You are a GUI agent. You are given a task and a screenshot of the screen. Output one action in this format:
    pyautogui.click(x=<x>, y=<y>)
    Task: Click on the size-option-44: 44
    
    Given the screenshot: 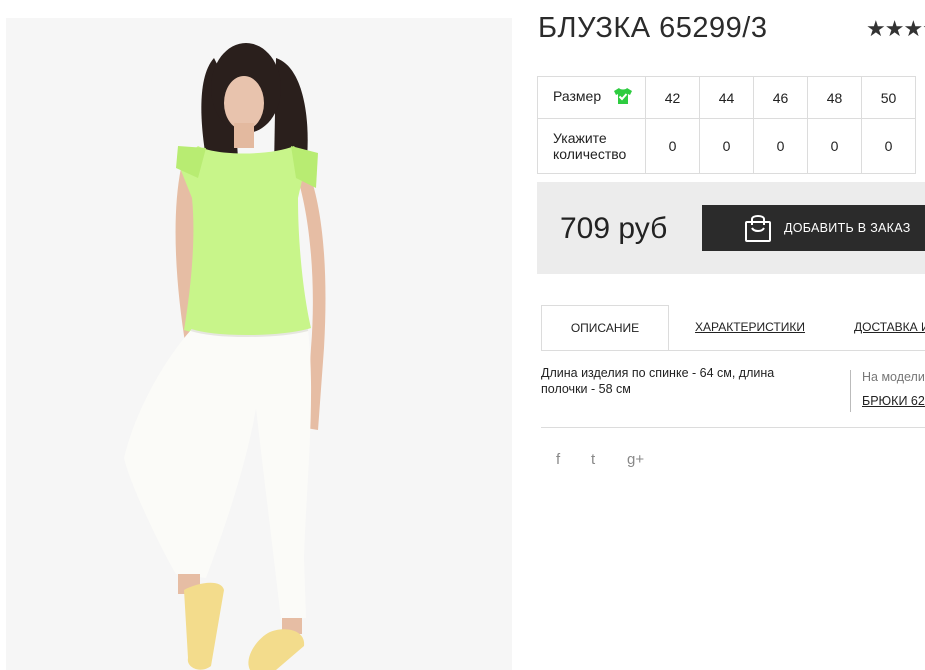 What is the action you would take?
    pyautogui.click(x=726, y=97)
    